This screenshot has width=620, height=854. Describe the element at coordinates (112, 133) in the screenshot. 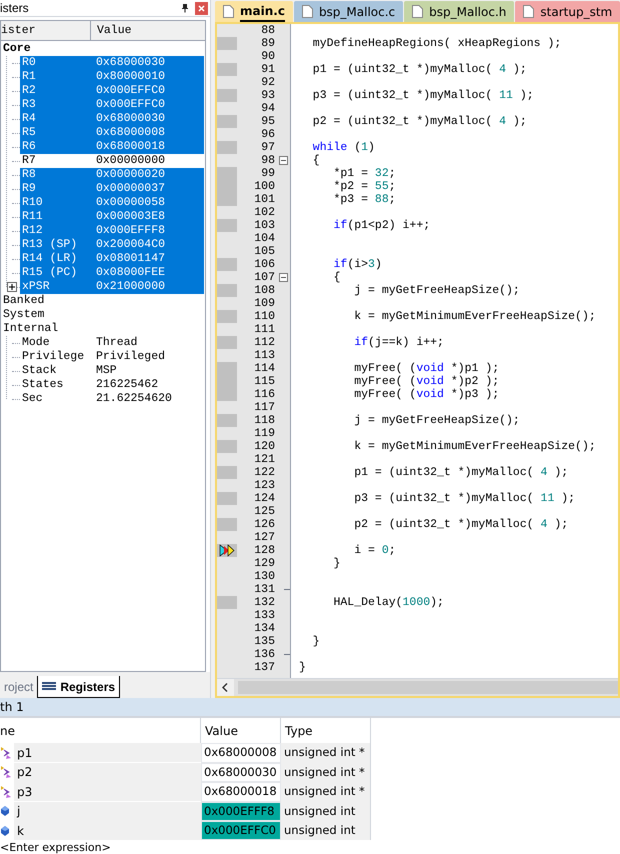

I see `register-row: R5 0x68000008` at that location.